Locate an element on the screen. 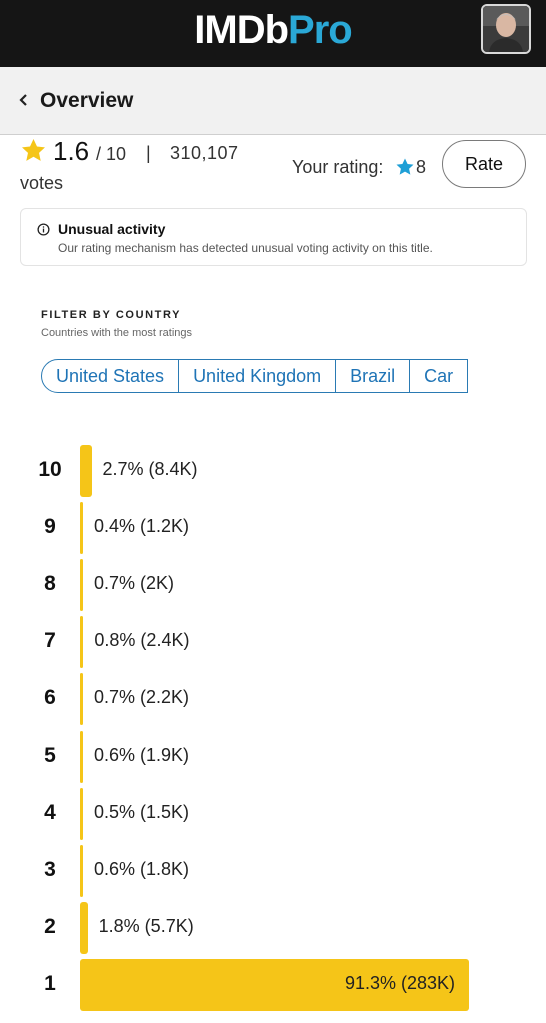 This screenshot has width=546, height=1023. rating-value: 1.6 is located at coordinates (71, 151).